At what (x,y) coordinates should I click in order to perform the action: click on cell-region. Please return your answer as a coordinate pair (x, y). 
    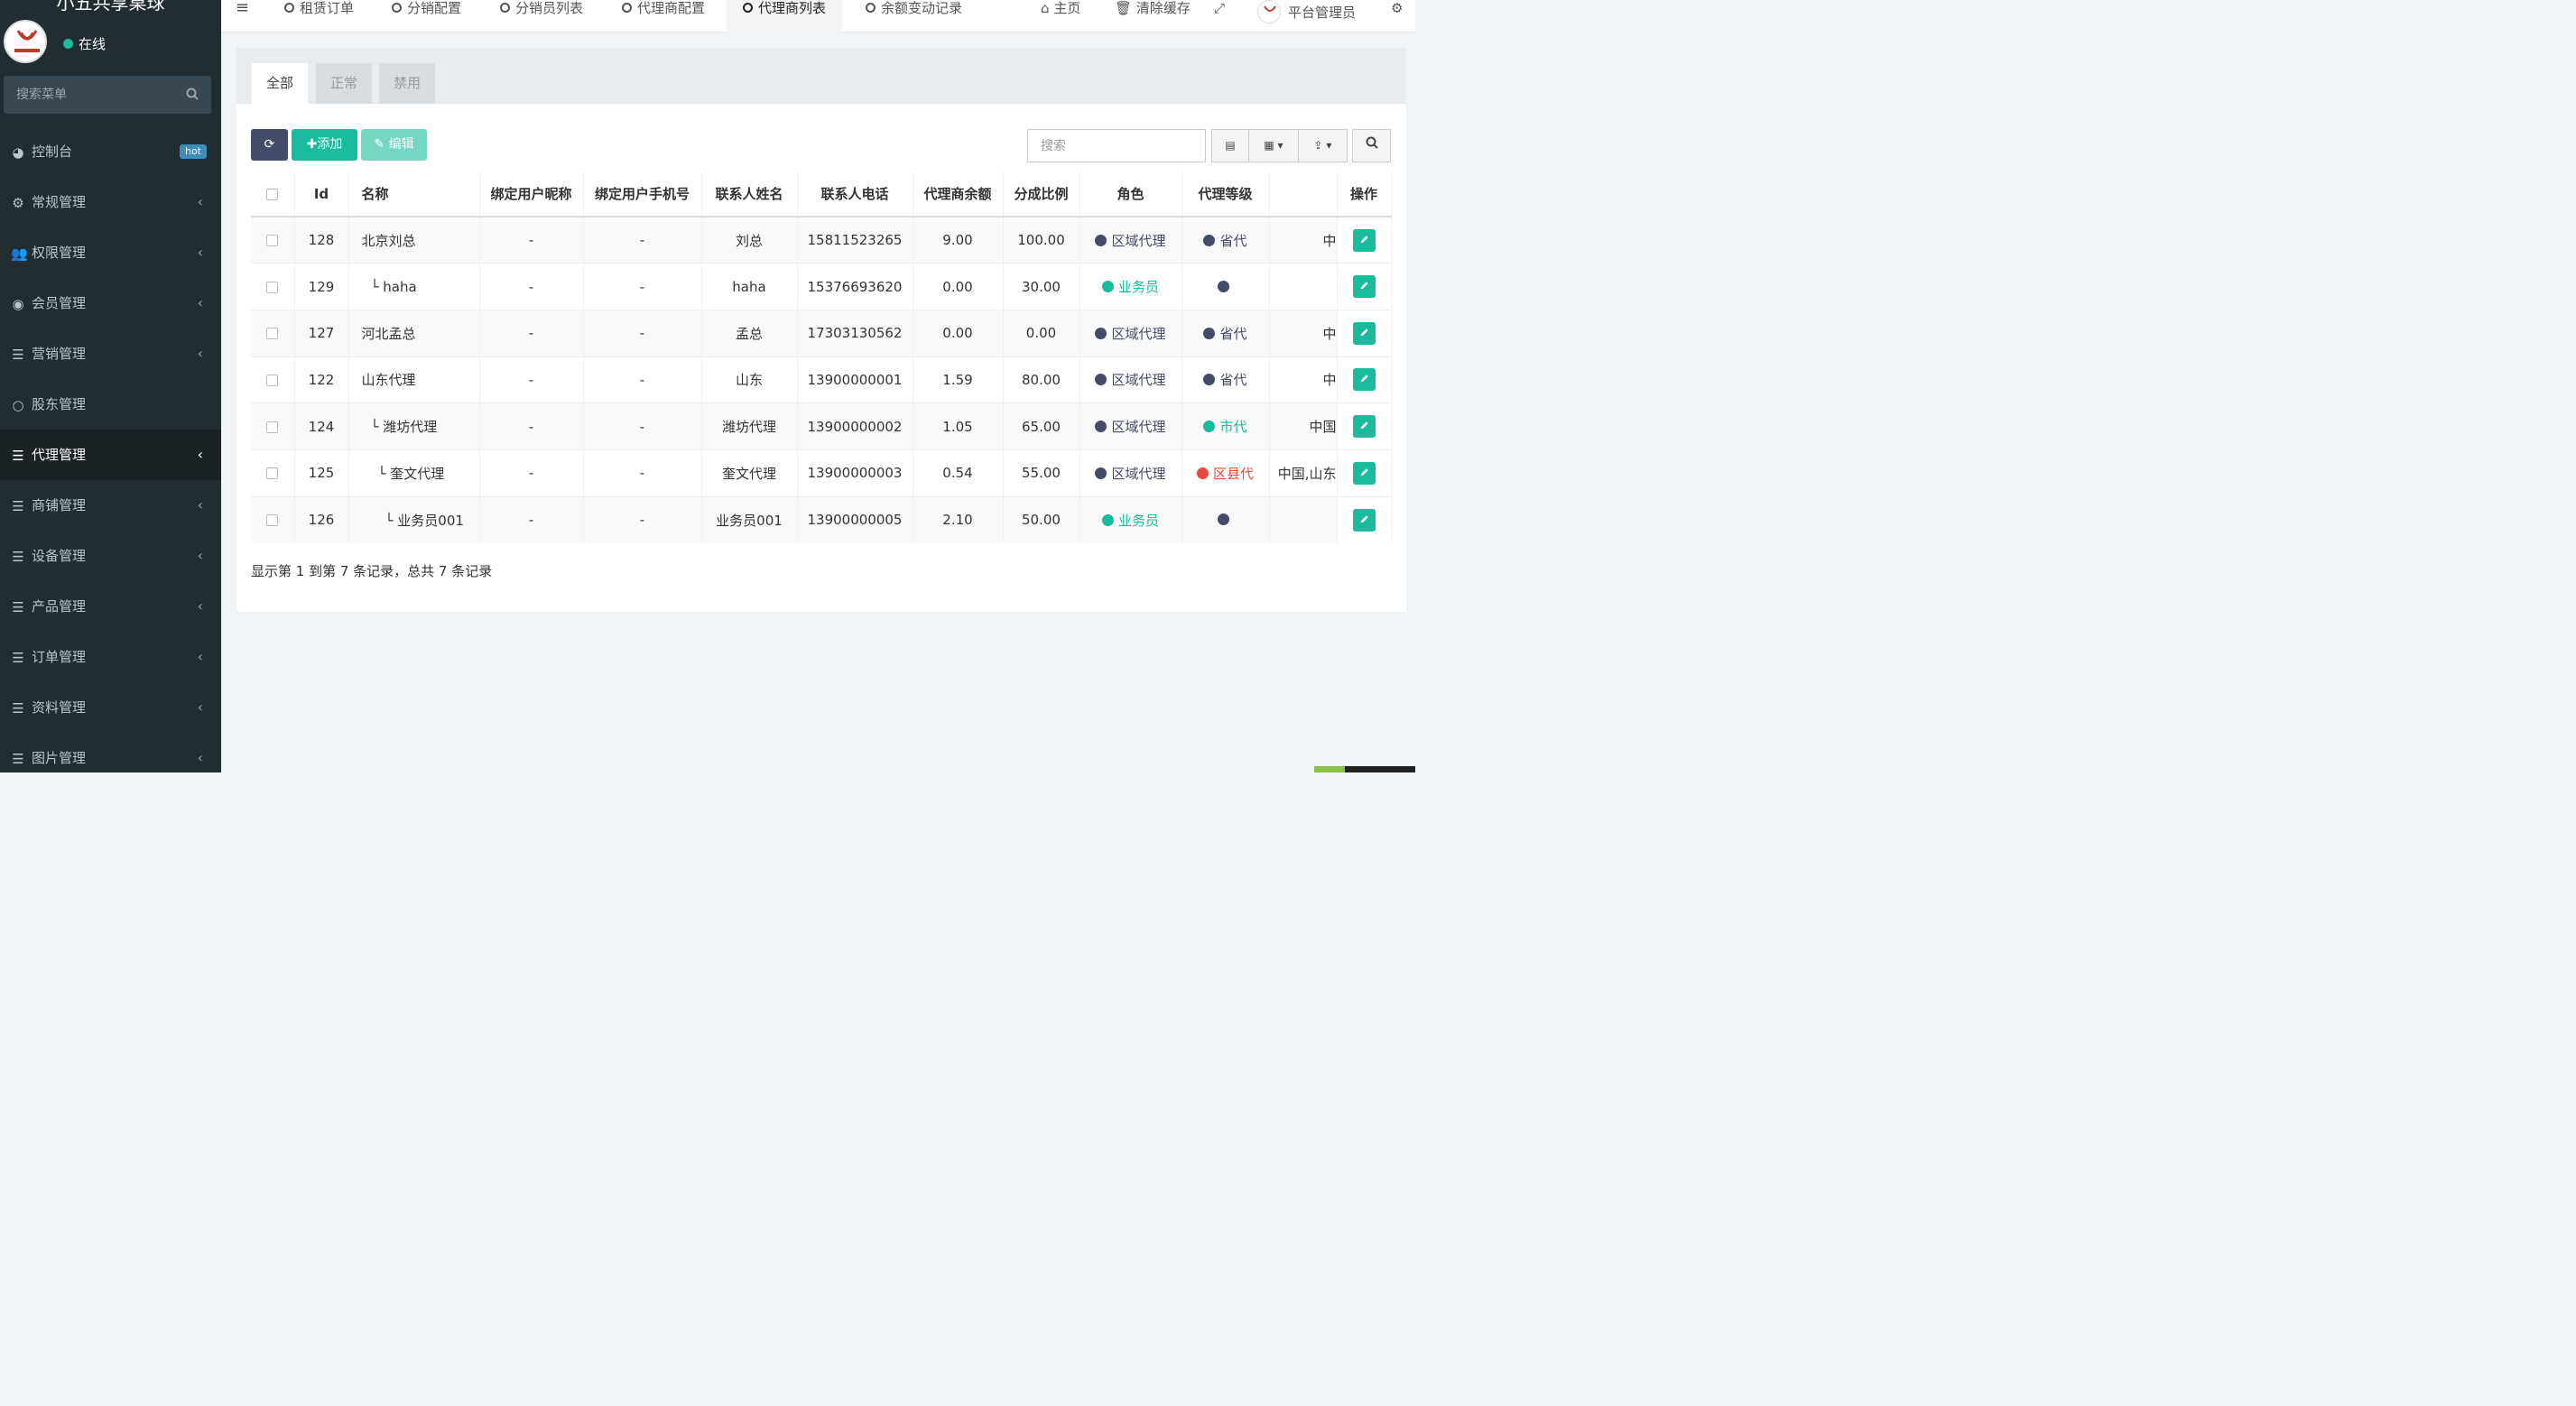
    Looking at the image, I should click on (1303, 286).